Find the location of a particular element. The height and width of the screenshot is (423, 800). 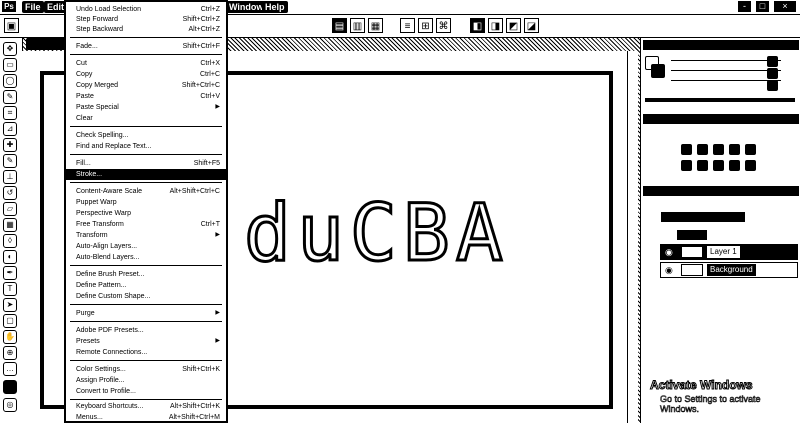

menu-cut: Cut Ctrl+X is located at coordinates (146, 63).